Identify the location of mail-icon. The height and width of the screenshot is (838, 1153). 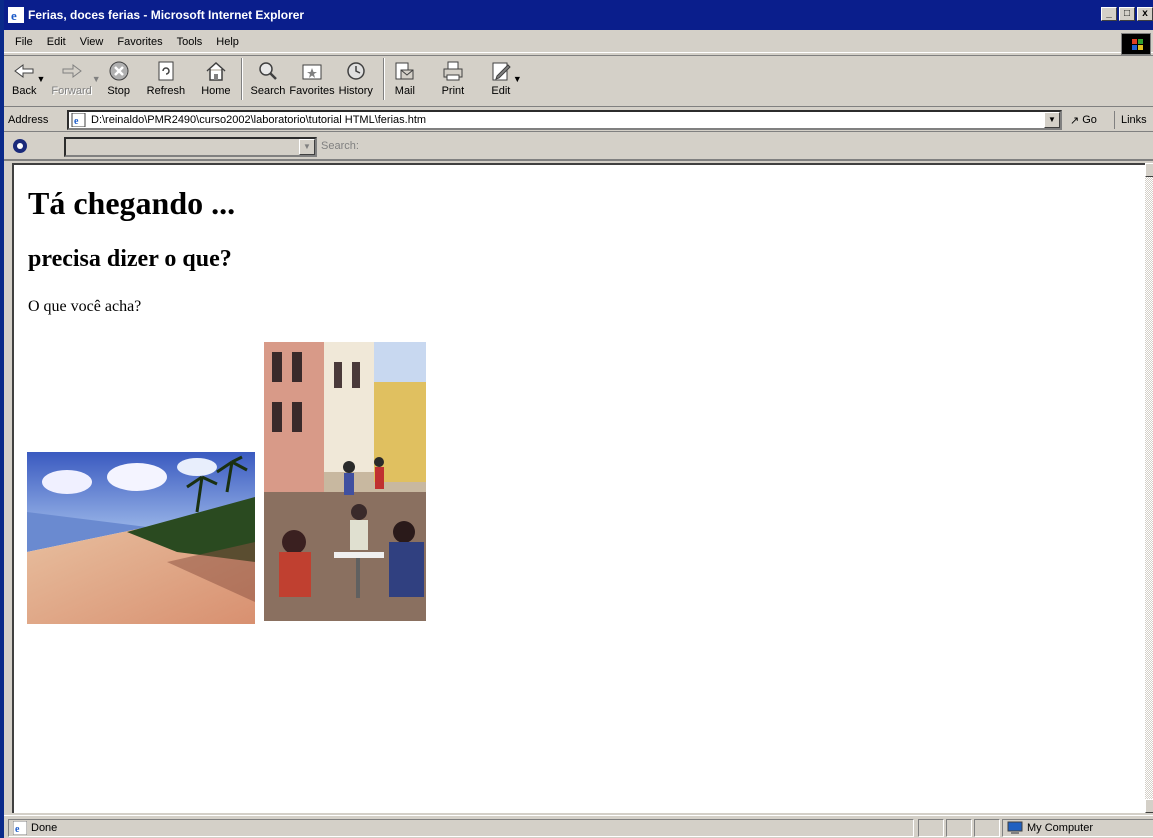
(404, 71).